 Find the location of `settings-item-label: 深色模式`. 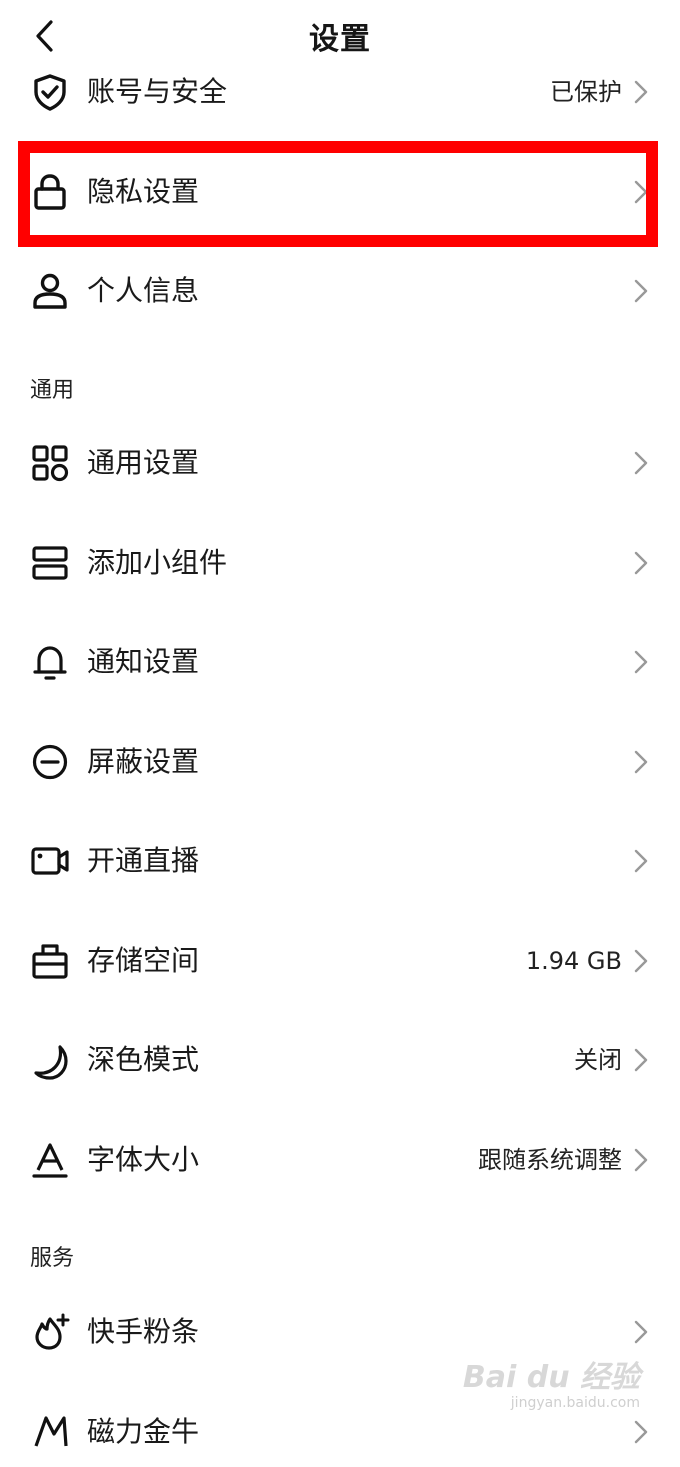

settings-item-label: 深色模式 is located at coordinates (143, 1059).